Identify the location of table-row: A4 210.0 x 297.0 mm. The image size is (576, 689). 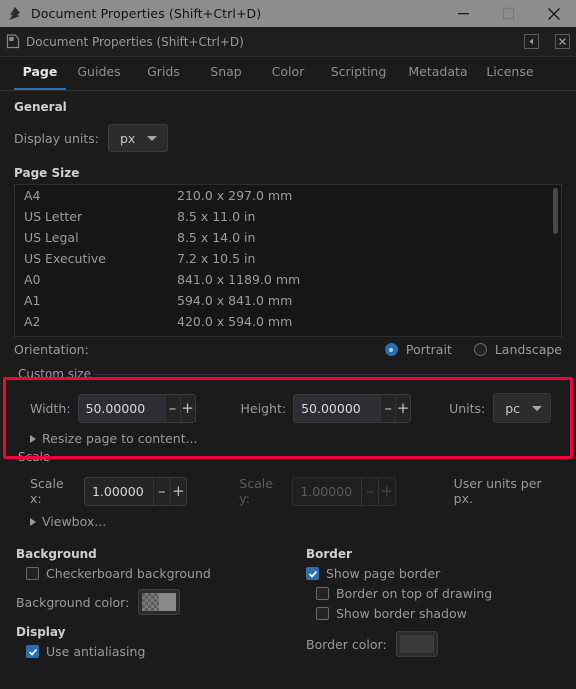
(288, 195).